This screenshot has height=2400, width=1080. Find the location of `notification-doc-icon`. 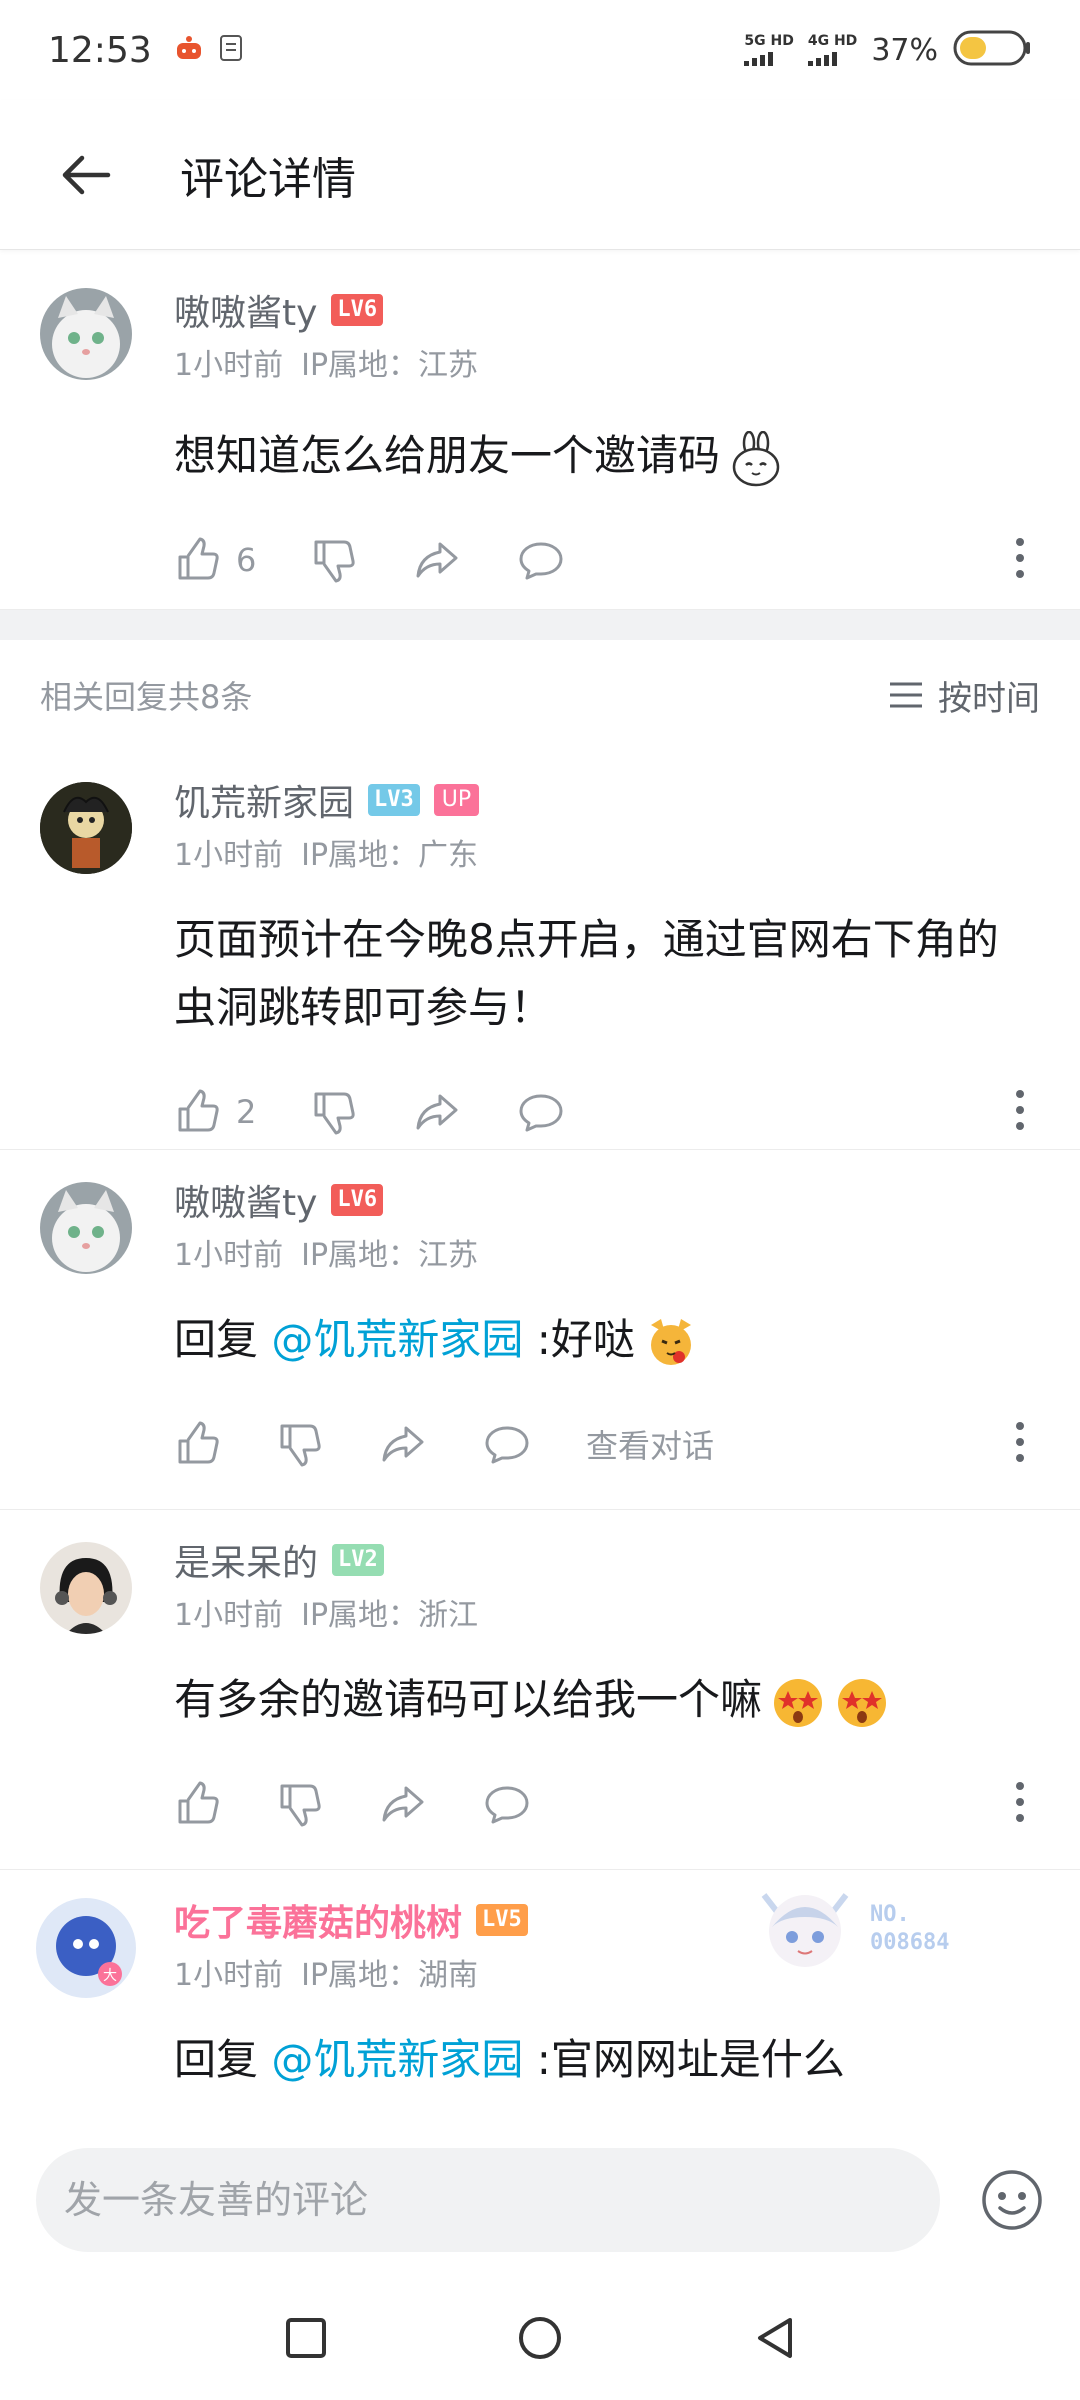

notification-doc-icon is located at coordinates (231, 50).